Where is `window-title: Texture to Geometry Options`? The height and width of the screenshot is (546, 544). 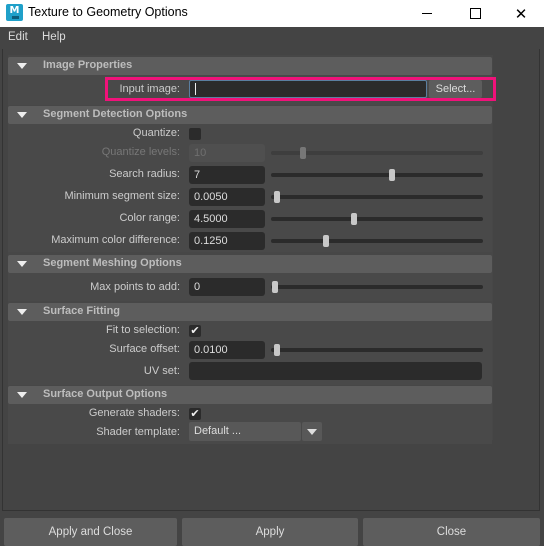
window-title: Texture to Geometry Options is located at coordinates (108, 12).